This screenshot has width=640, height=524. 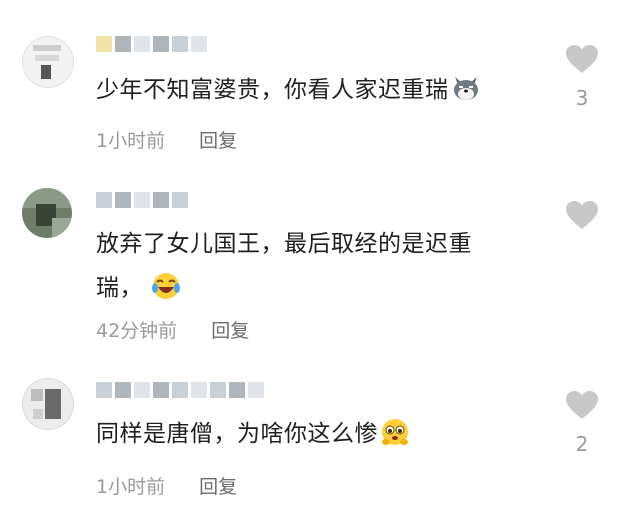 What do you see at coordinates (237, 434) in the screenshot?
I see `comment-text-content: 同样是唐僧，为啥你这么惨` at bounding box center [237, 434].